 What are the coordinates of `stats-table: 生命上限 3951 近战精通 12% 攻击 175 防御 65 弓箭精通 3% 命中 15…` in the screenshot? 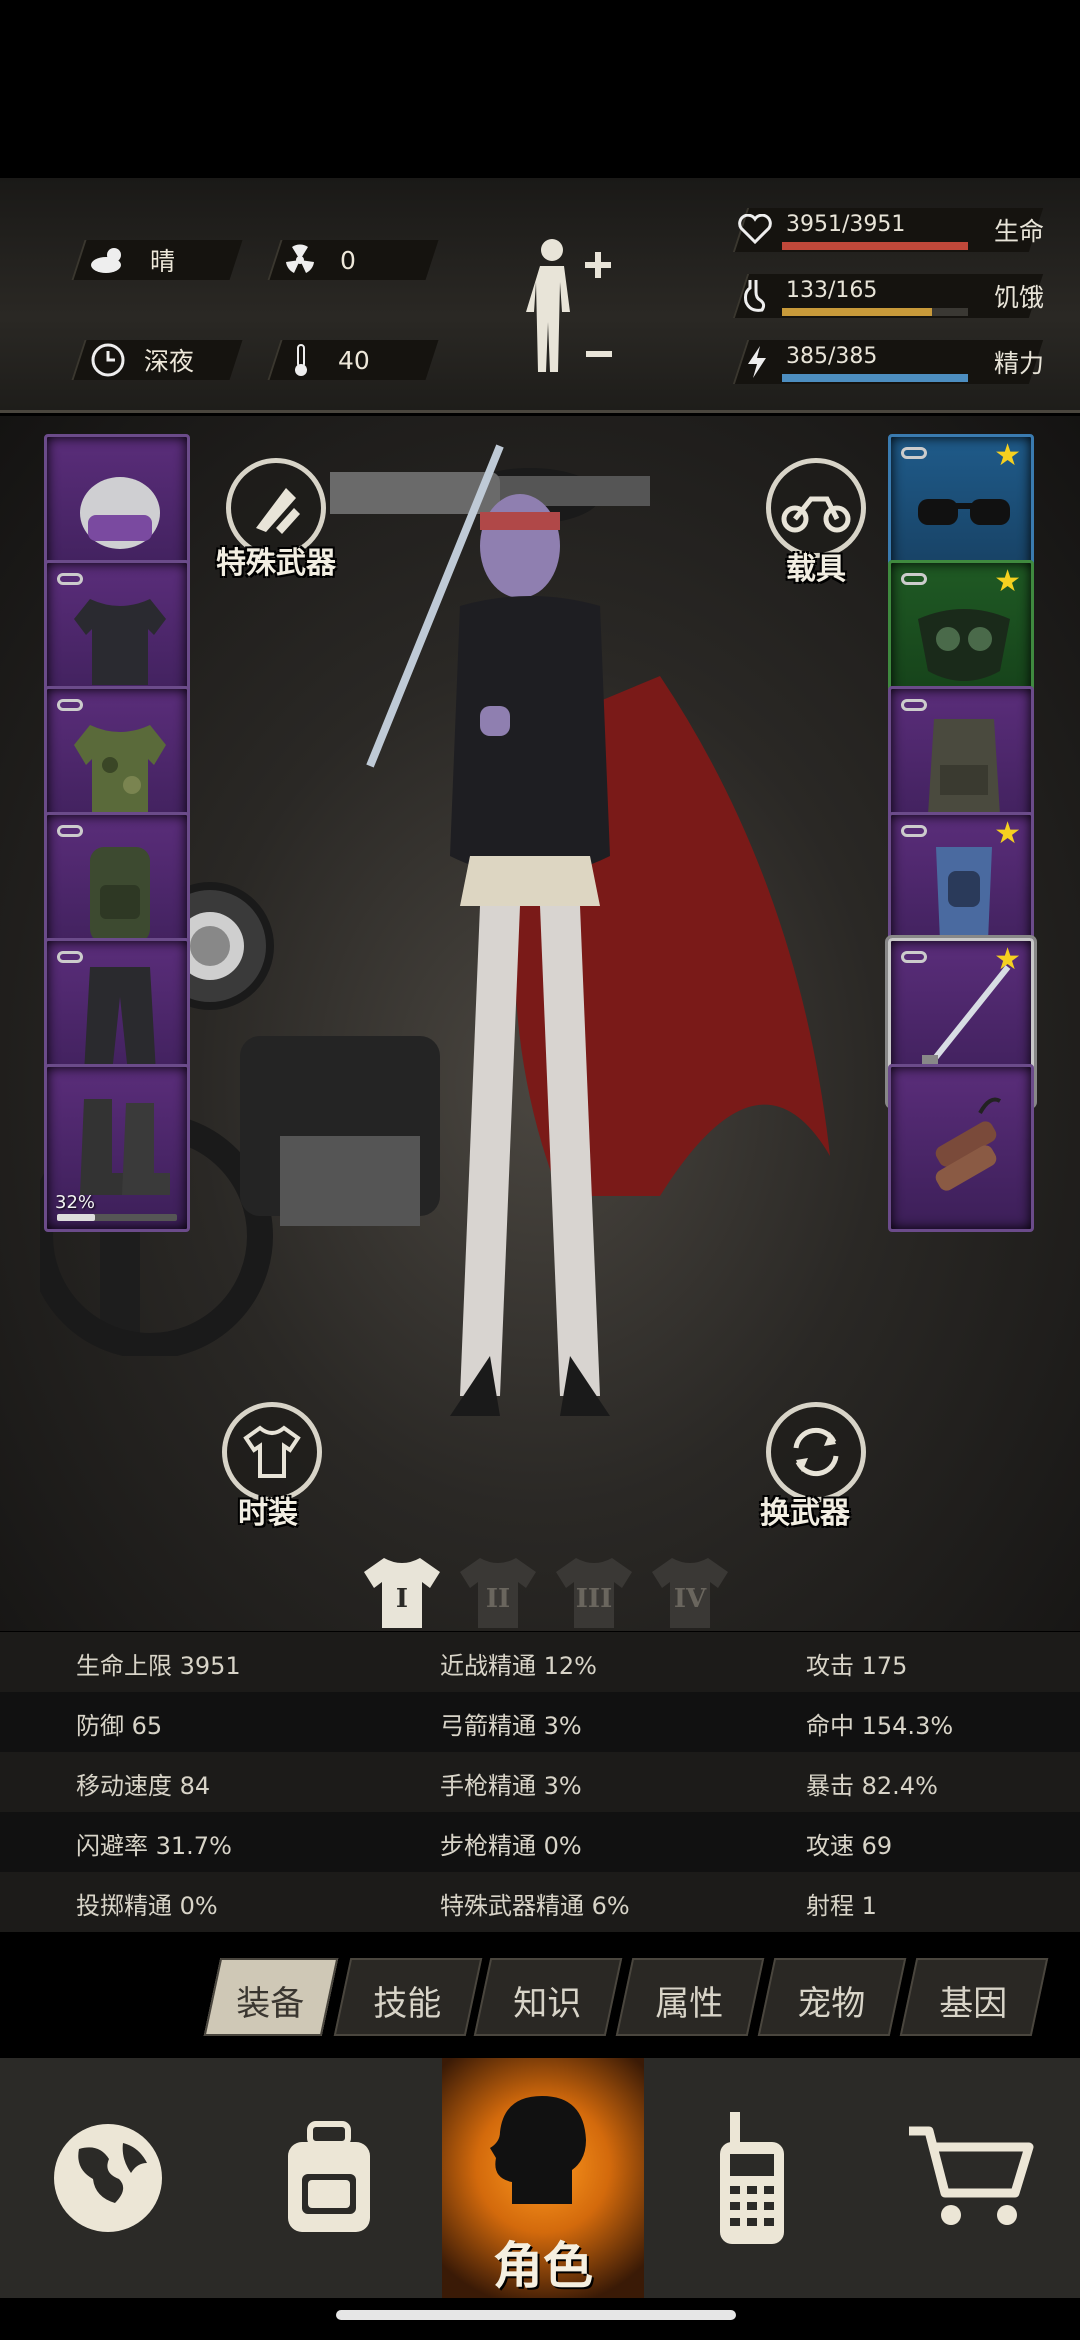 It's located at (540, 1782).